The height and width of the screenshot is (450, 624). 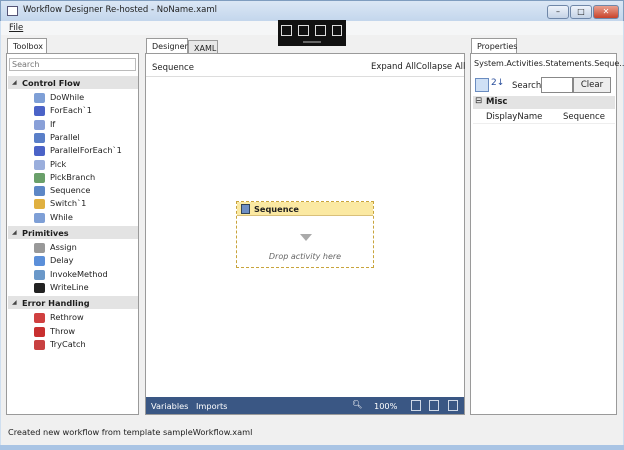 What do you see at coordinates (53, 123) in the screenshot?
I see `item-label: If` at bounding box center [53, 123].